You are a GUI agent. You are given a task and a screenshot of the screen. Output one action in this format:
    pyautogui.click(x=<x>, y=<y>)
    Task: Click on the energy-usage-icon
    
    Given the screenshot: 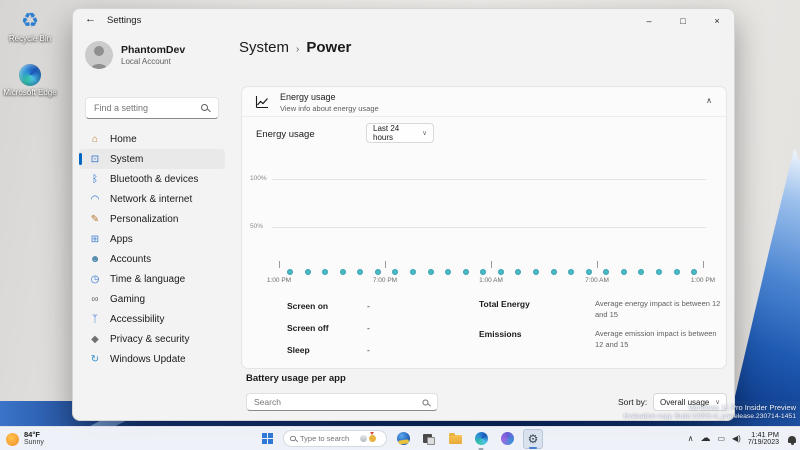 What is the action you would take?
    pyautogui.click(x=261, y=102)
    